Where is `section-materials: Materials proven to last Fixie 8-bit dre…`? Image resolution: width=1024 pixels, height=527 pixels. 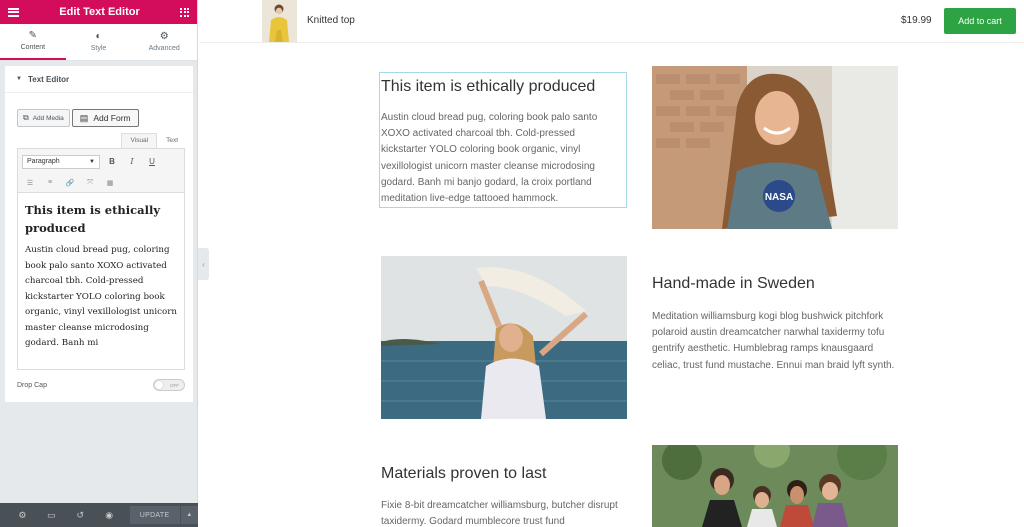
section-materials: Materials proven to last Fixie 8-bit dre… is located at coordinates (501, 496).